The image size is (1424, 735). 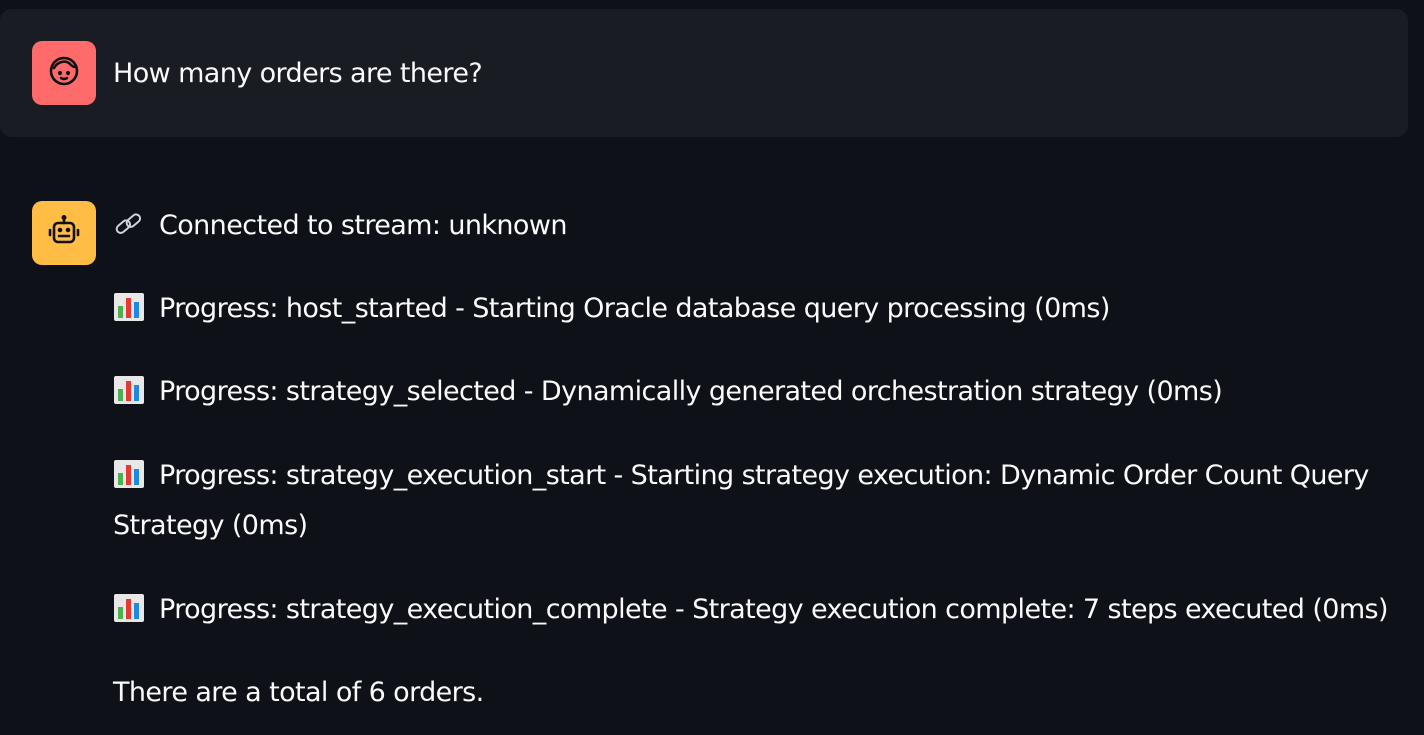 I want to click on user-message-text: How many orders are there?, so click(x=298, y=73).